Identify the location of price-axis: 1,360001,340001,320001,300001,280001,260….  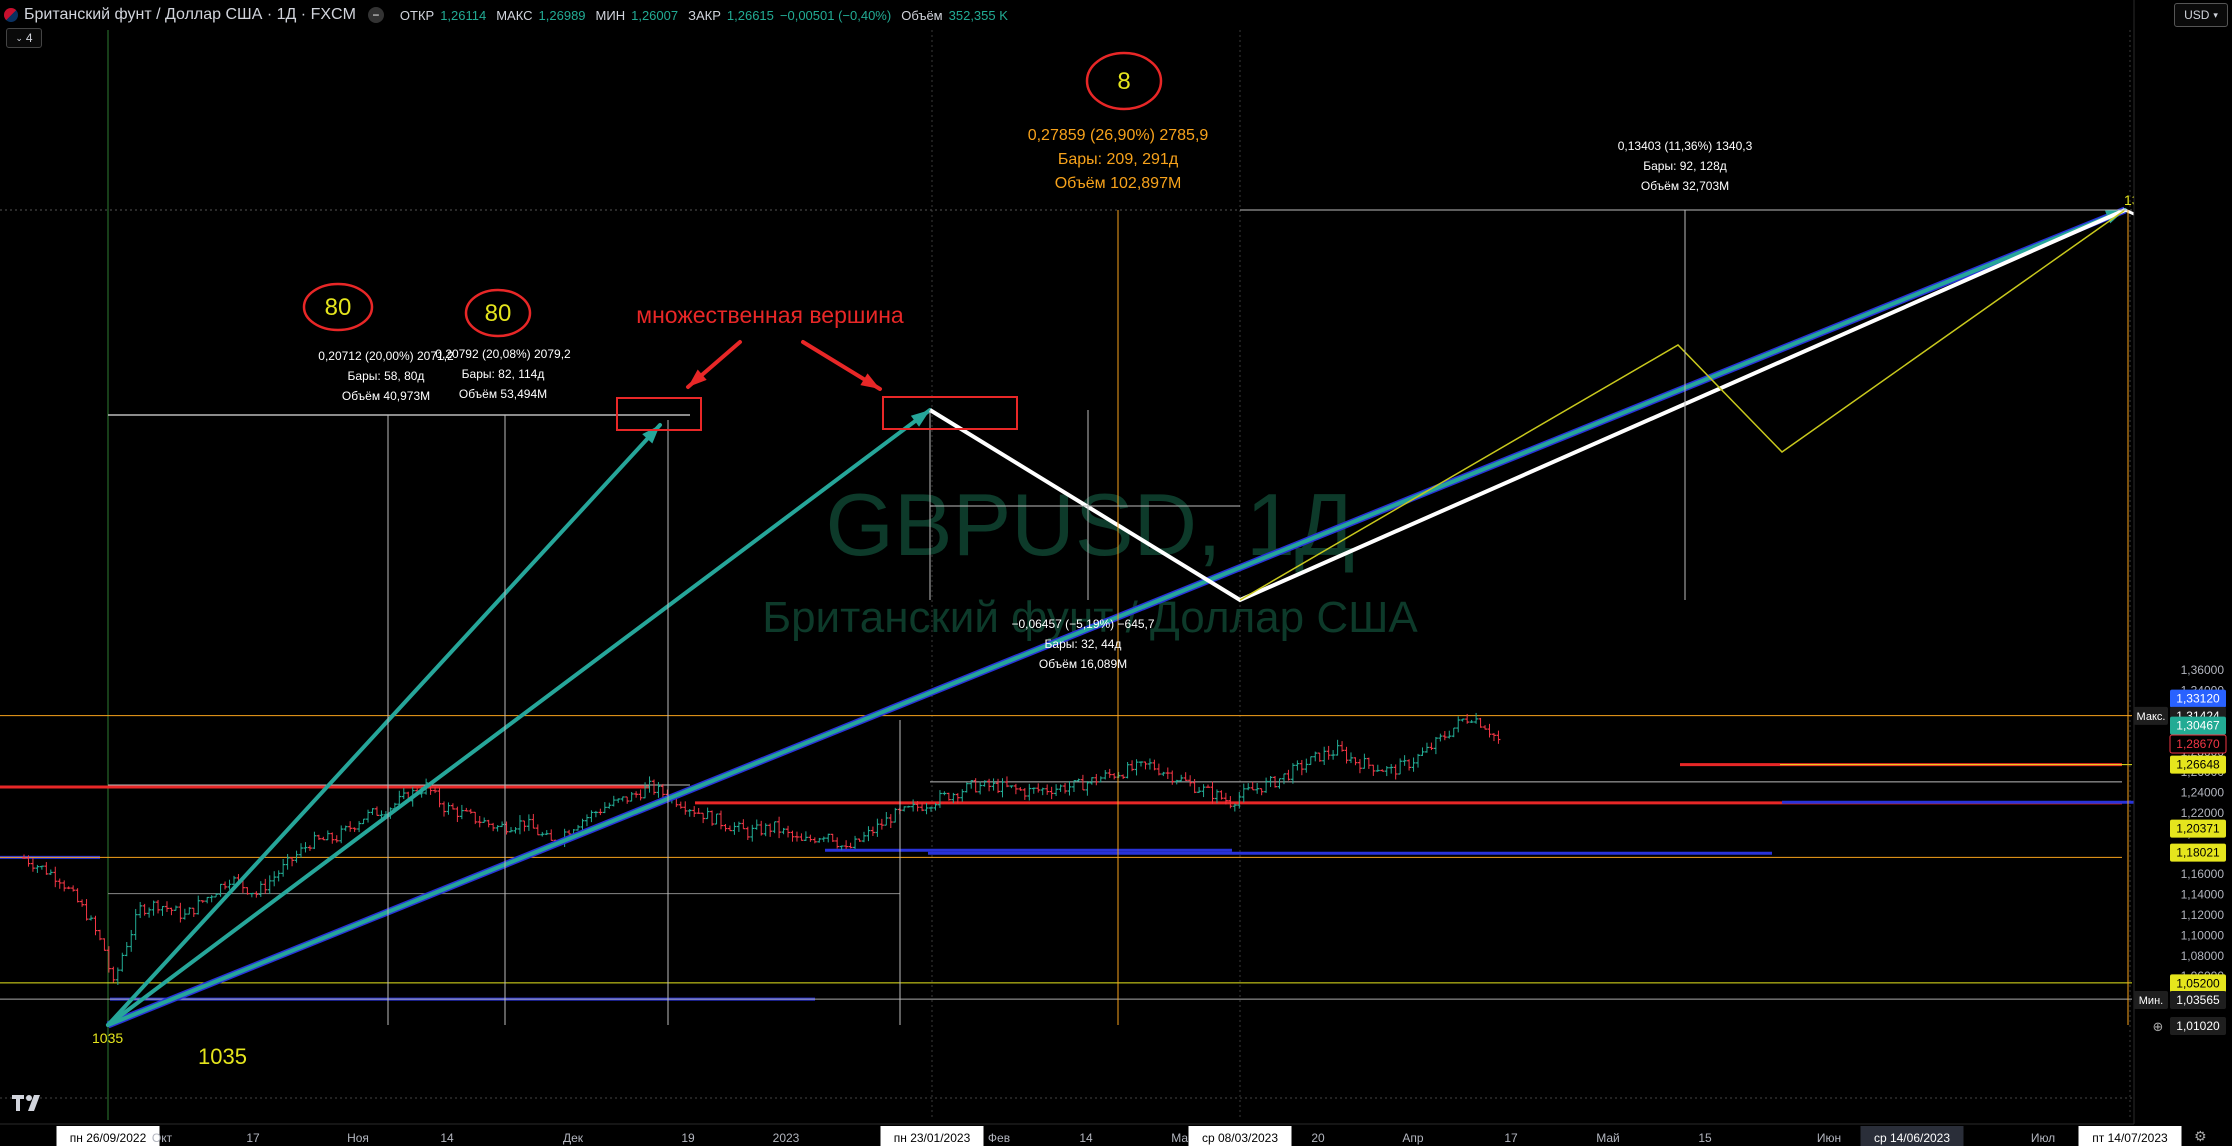
(2182, 573).